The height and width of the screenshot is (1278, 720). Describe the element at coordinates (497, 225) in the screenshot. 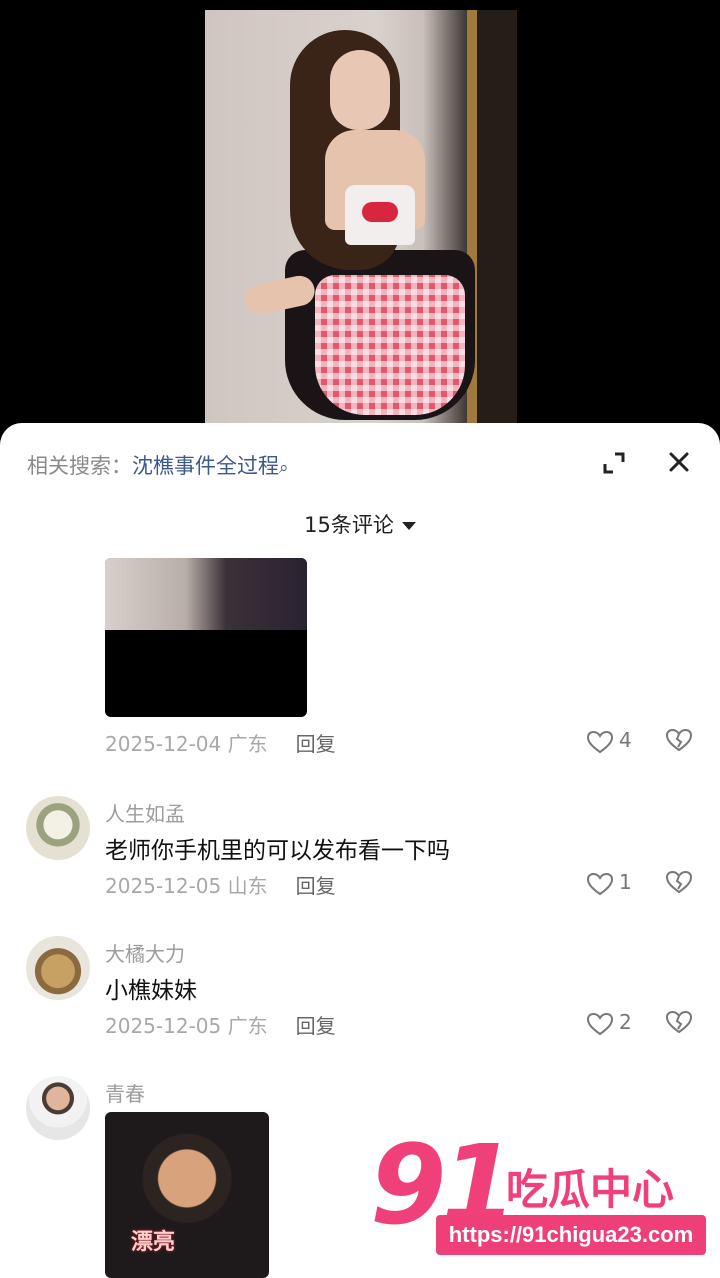

I see `doorway` at that location.